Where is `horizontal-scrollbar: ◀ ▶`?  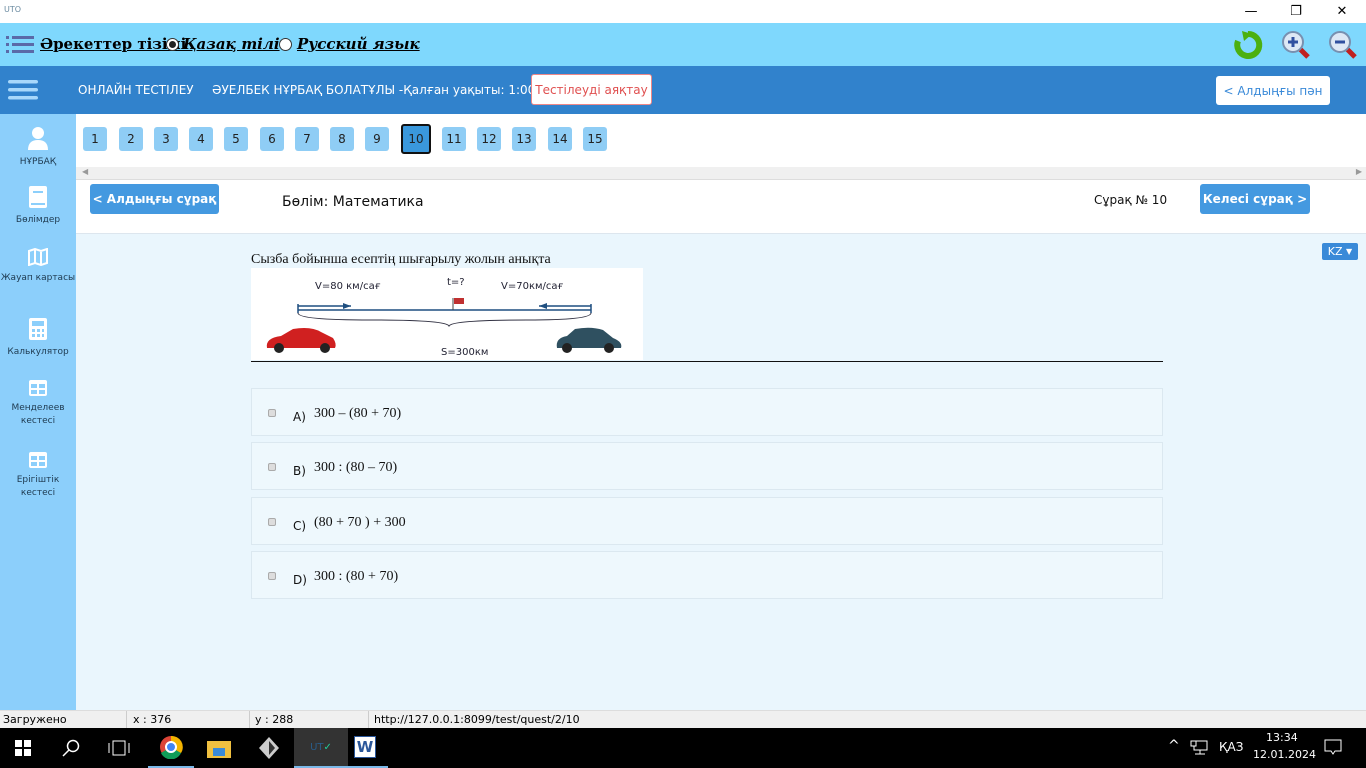
horizontal-scrollbar: ◀ ▶ is located at coordinates (721, 173).